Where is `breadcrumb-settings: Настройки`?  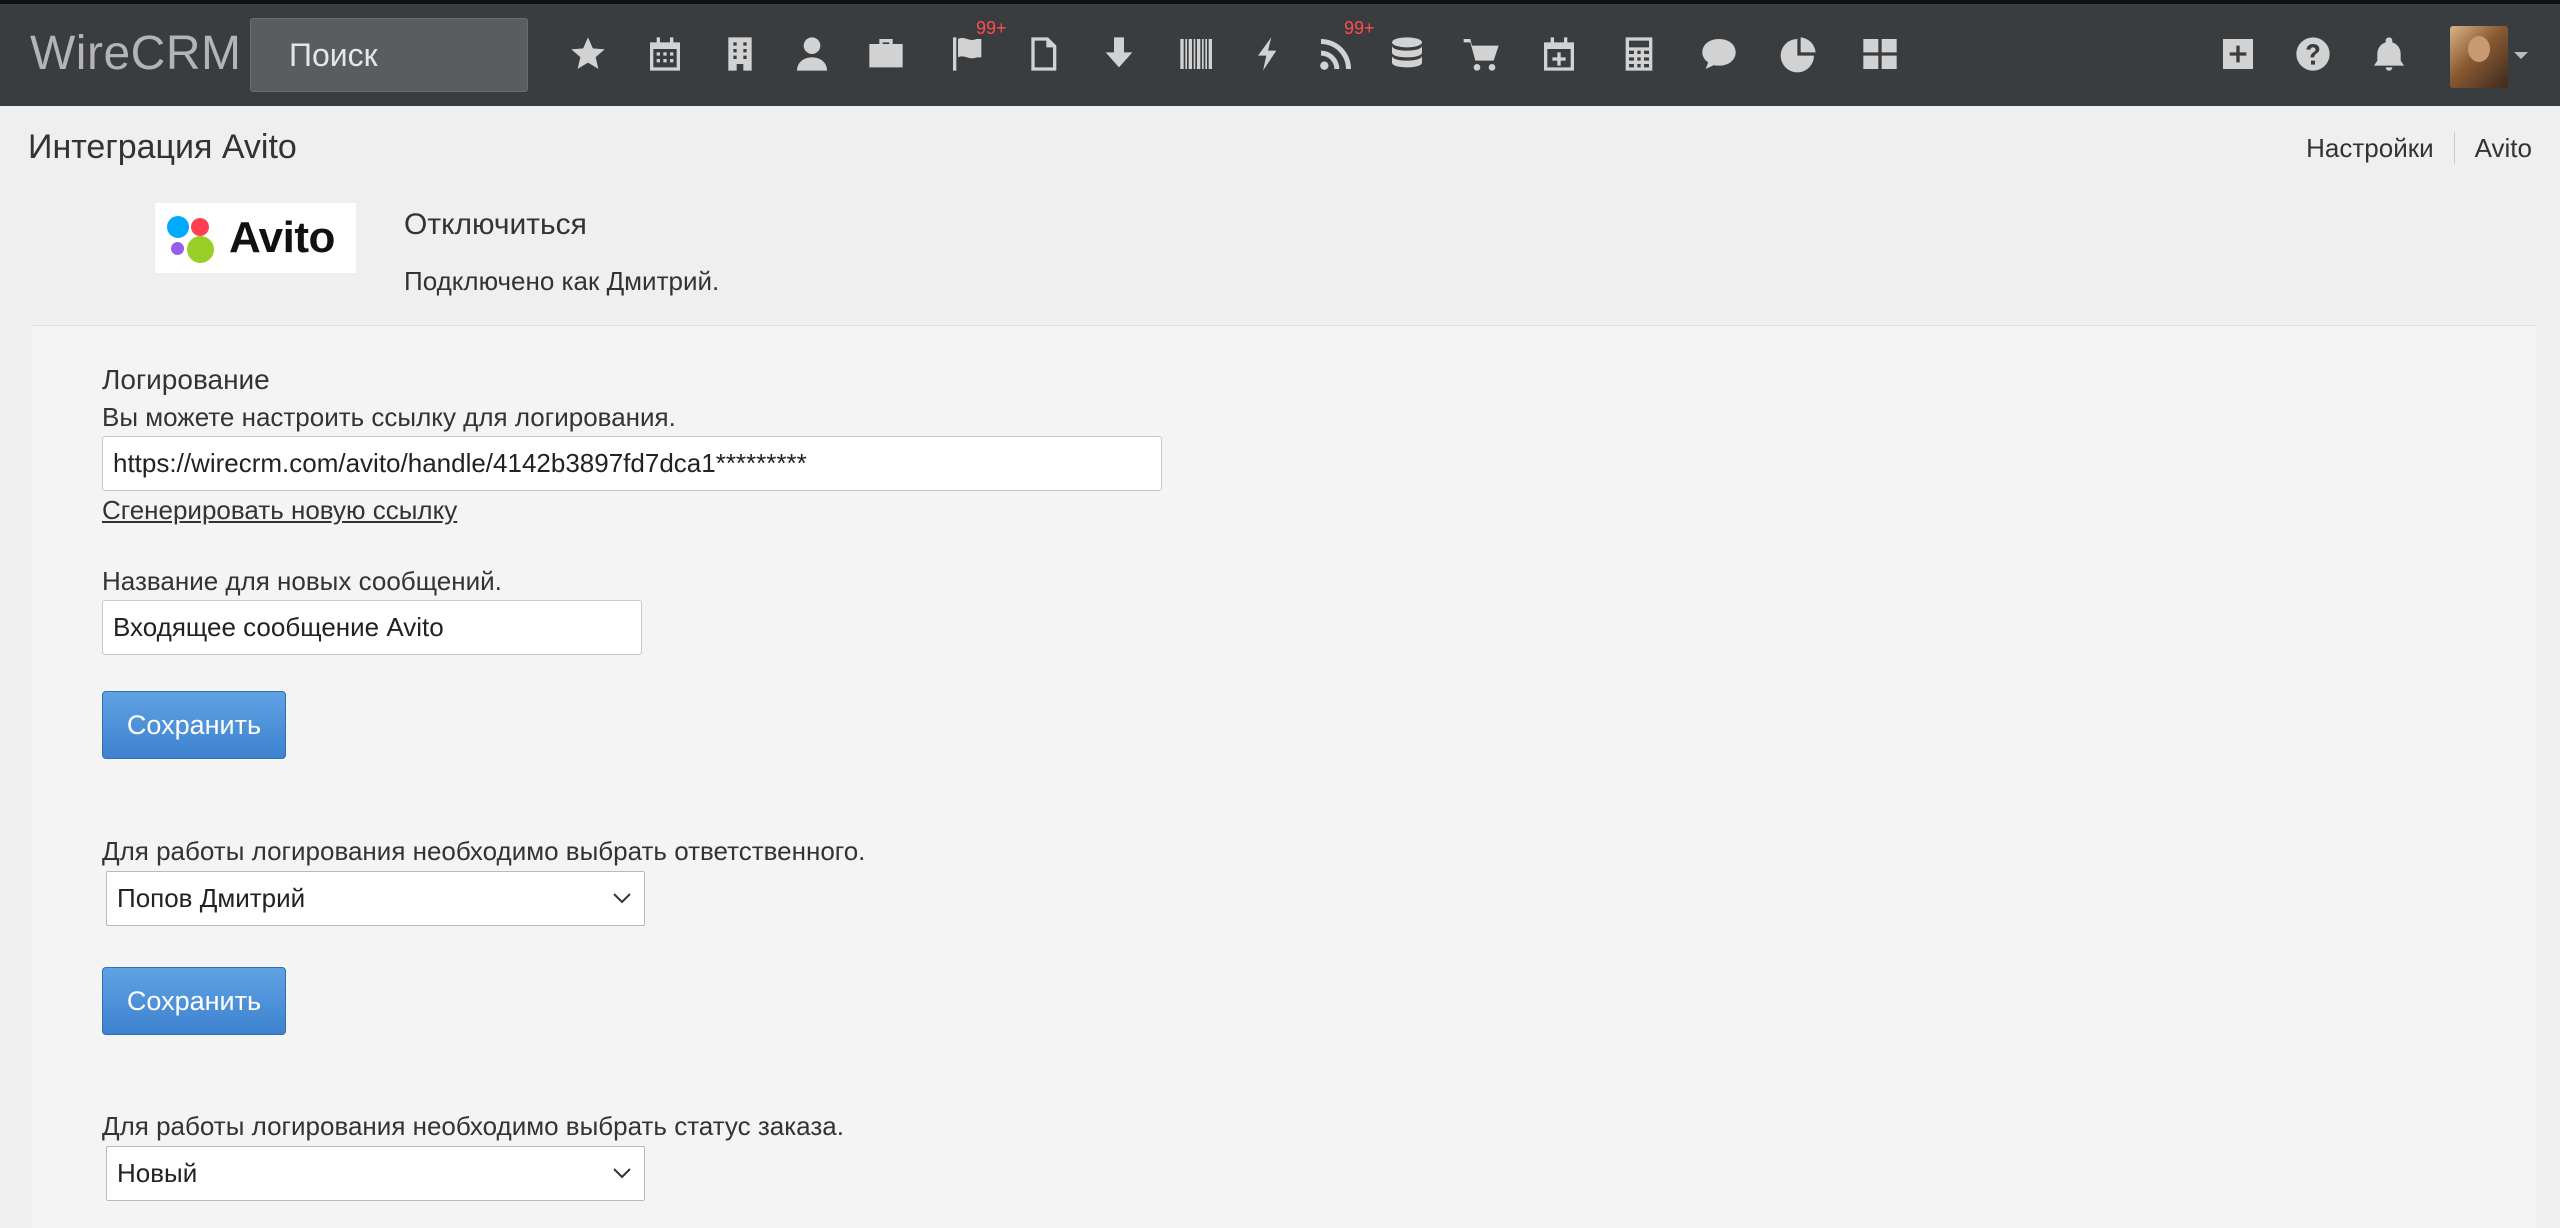
breadcrumb-settings: Настройки is located at coordinates (2370, 148).